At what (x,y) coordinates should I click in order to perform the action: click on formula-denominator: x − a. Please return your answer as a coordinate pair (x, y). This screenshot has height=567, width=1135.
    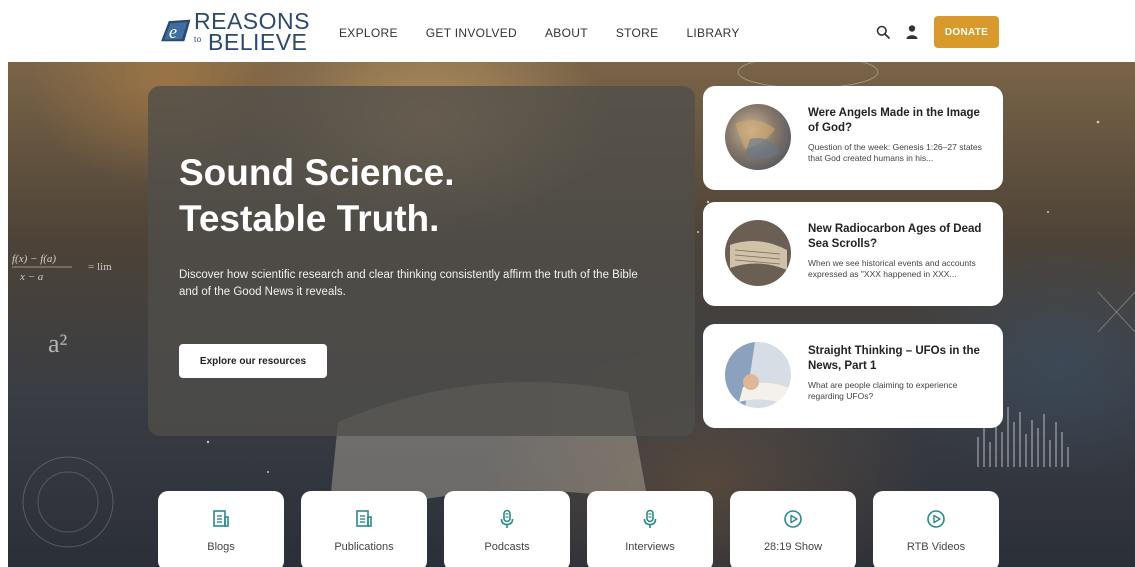
    Looking at the image, I should click on (31, 277).